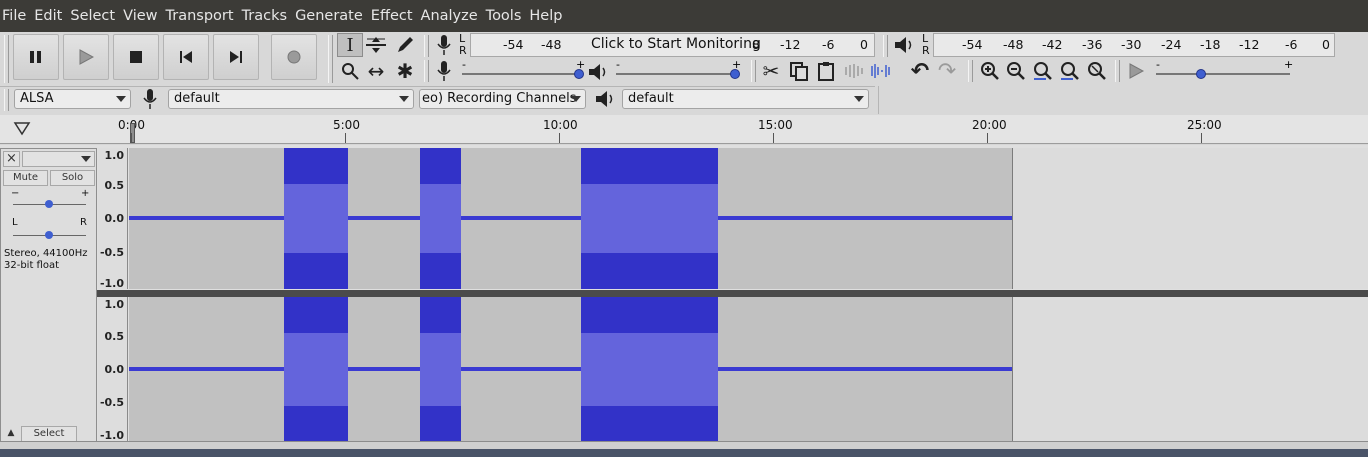  I want to click on menu-analyze: Analyze, so click(451, 16).